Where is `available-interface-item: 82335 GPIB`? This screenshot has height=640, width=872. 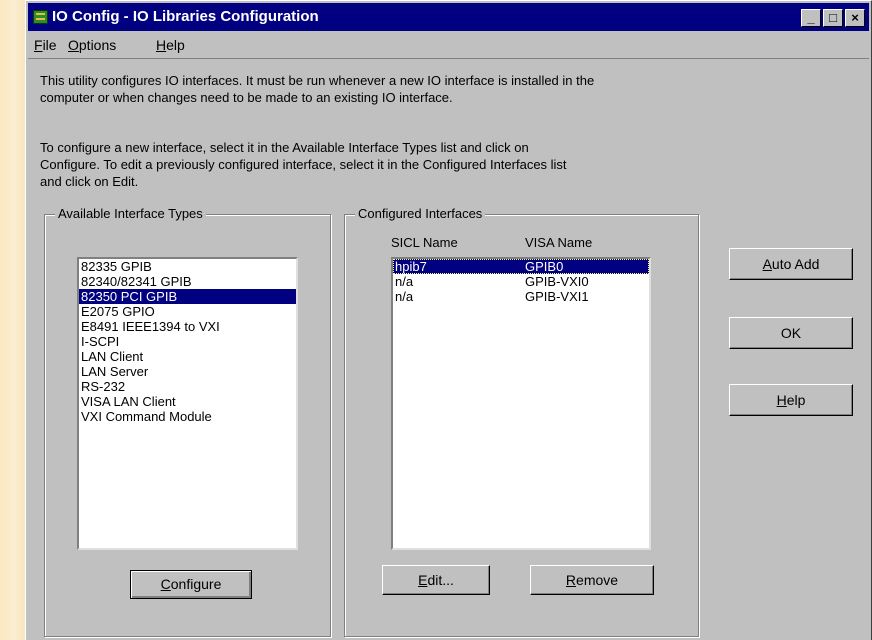
available-interface-item: 82335 GPIB is located at coordinates (187, 266).